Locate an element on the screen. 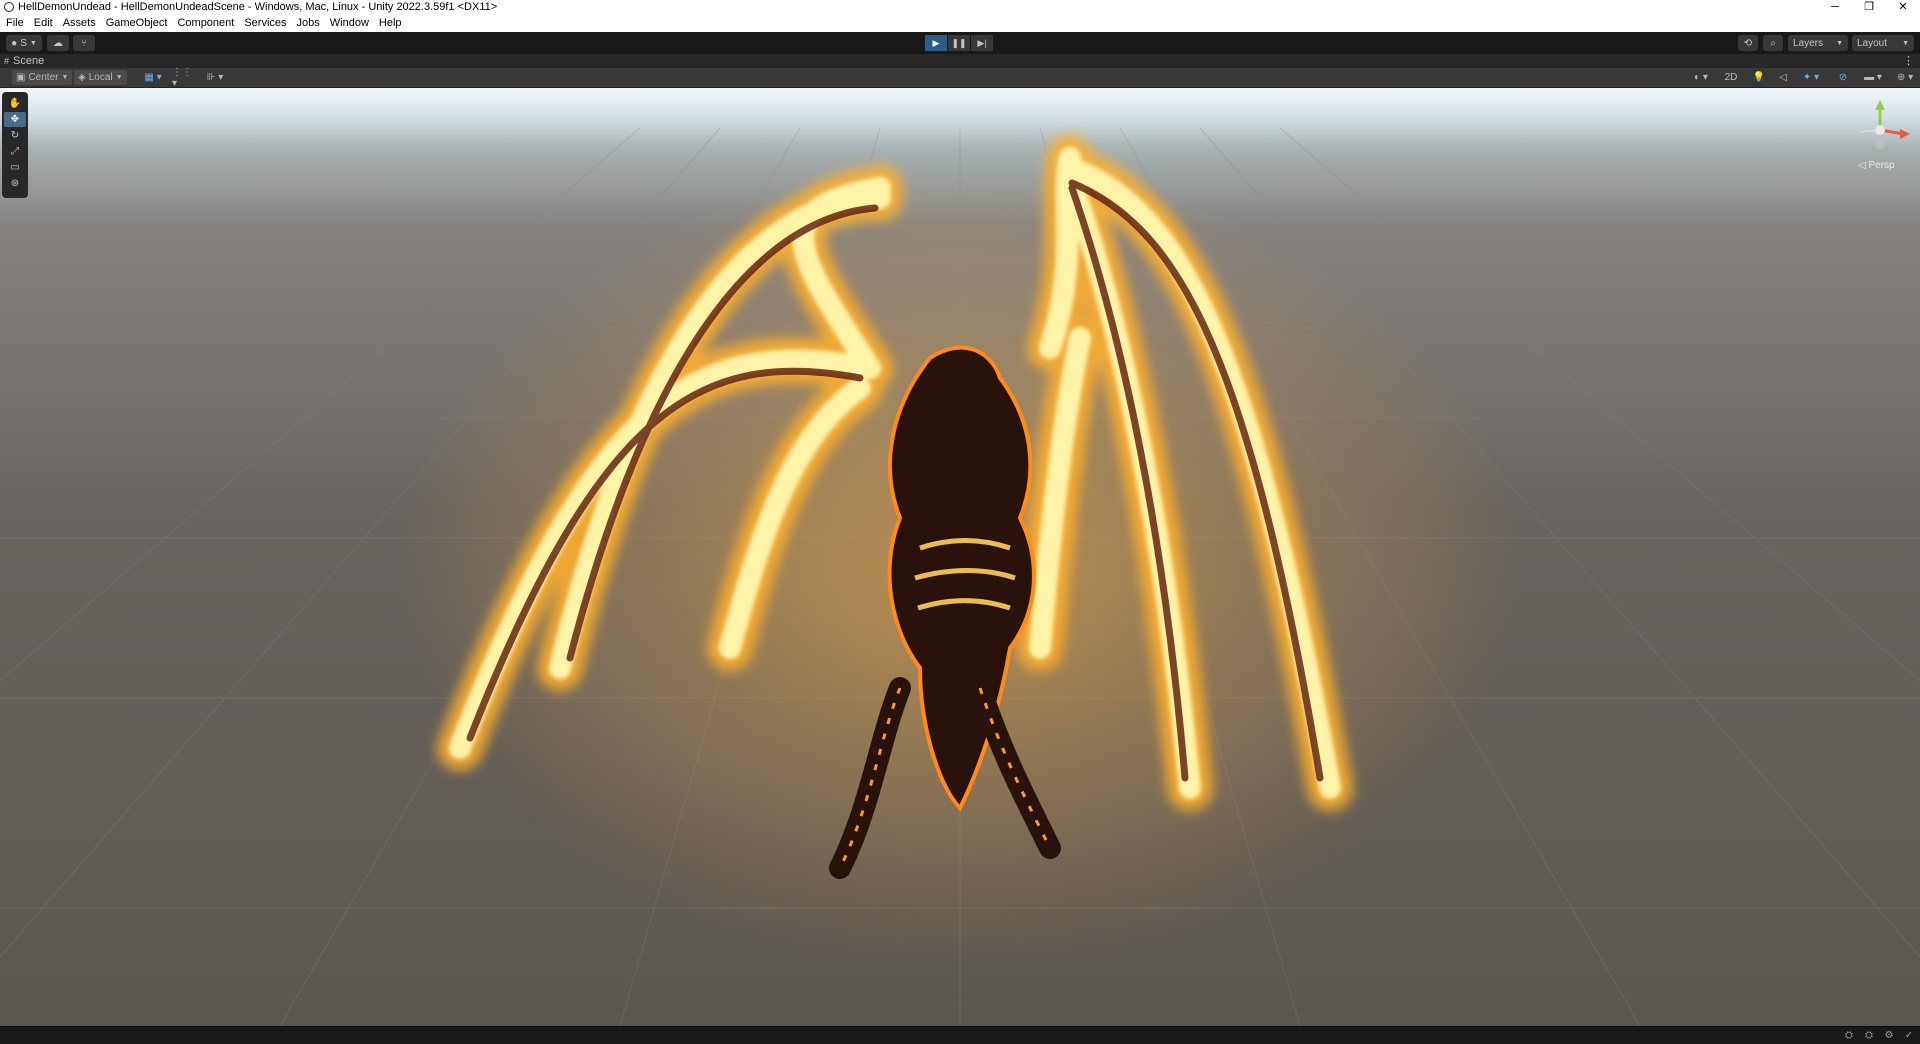  branch-icon: ⑂ is located at coordinates (84, 43).